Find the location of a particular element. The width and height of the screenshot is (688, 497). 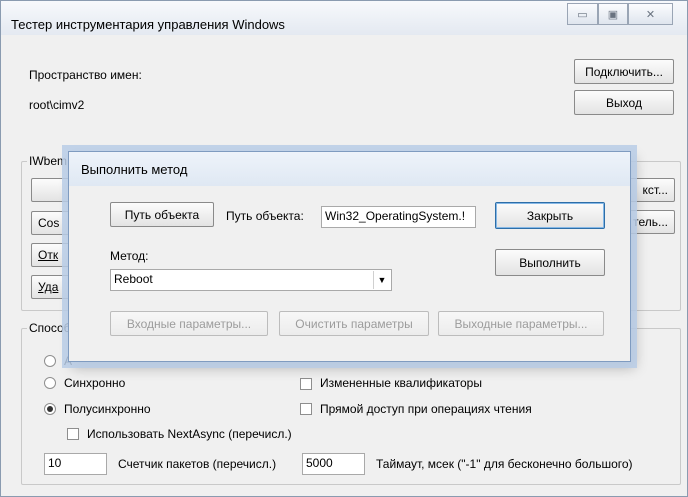

chevron-down-icon: ▼ is located at coordinates (381, 280).